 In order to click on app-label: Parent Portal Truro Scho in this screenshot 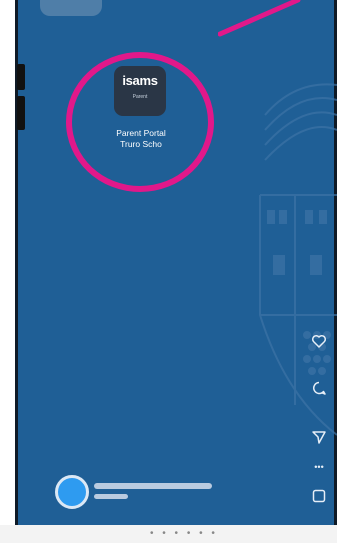, I will do `click(141, 139)`.